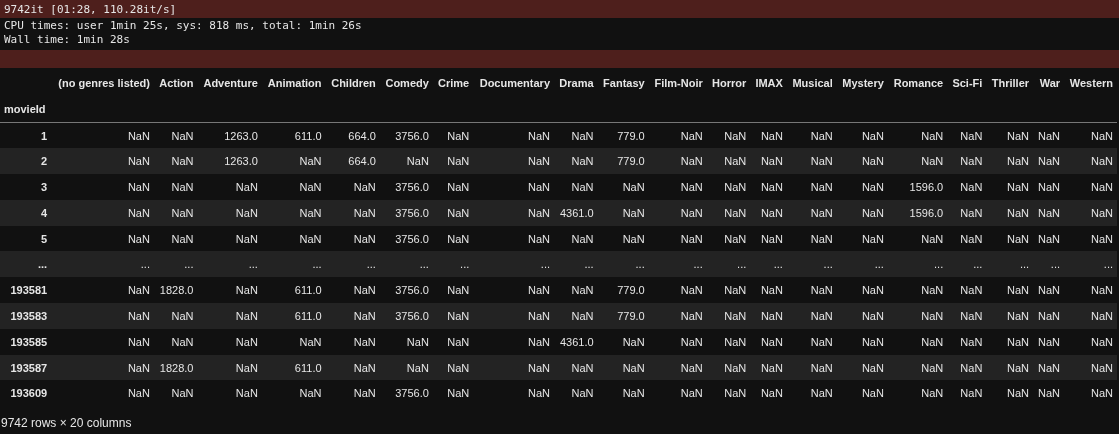  What do you see at coordinates (67, 40) in the screenshot?
I see `output-line: Wall time: 1min 28s` at bounding box center [67, 40].